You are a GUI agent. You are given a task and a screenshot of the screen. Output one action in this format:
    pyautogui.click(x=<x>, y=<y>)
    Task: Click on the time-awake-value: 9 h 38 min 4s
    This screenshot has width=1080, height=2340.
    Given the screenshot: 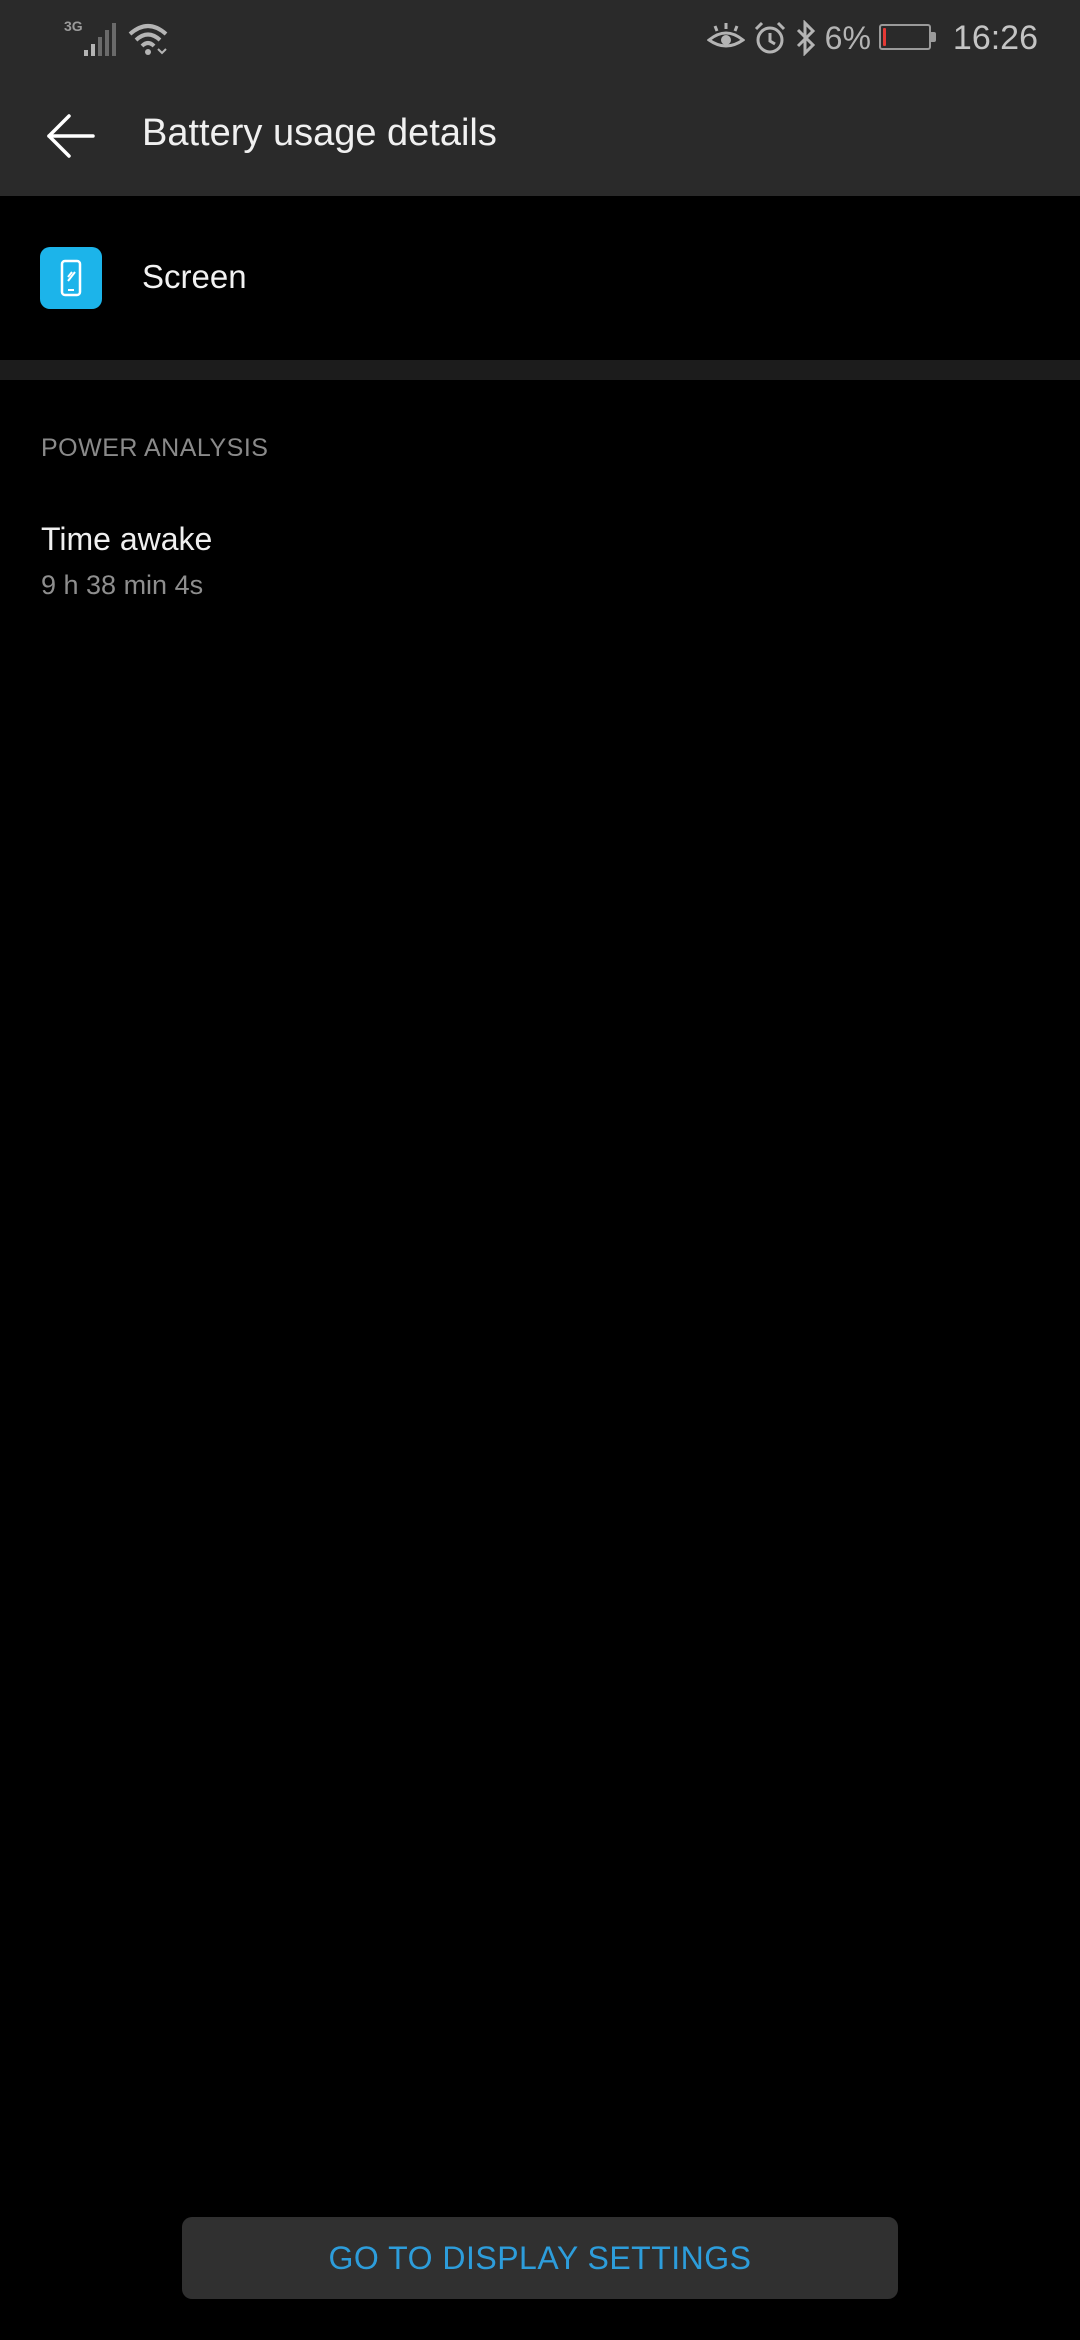 What is the action you would take?
    pyautogui.click(x=122, y=585)
    